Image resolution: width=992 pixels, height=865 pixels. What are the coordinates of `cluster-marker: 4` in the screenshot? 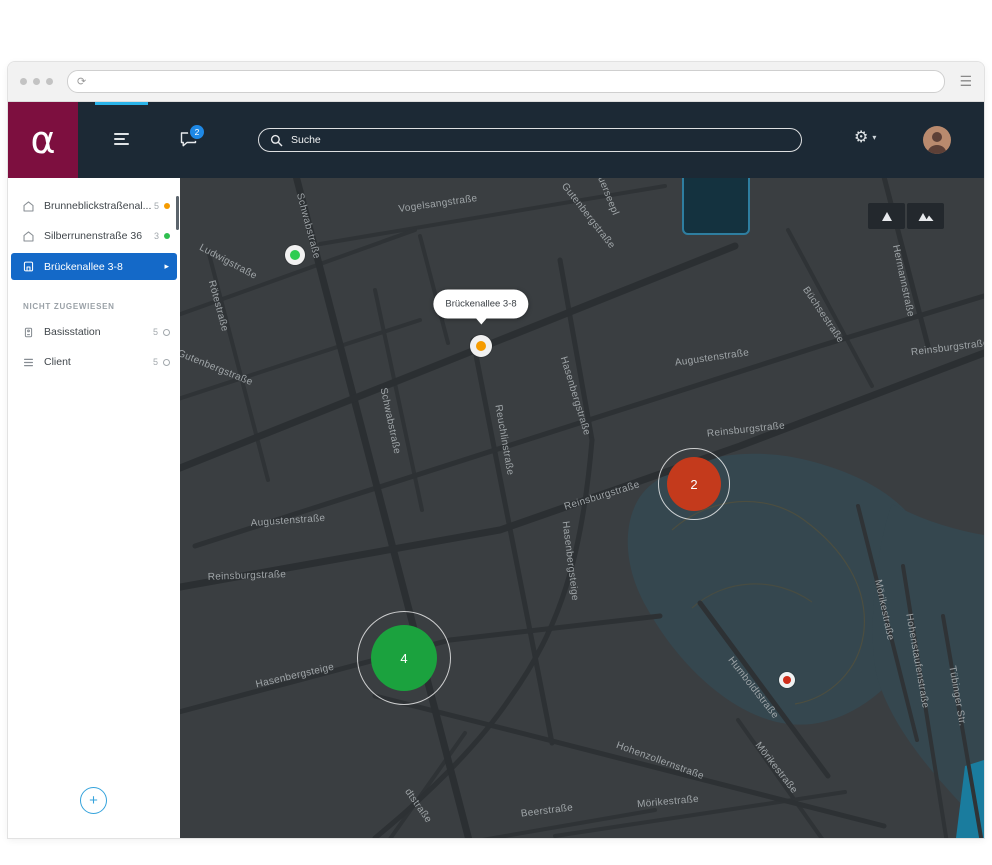 It's located at (404, 658).